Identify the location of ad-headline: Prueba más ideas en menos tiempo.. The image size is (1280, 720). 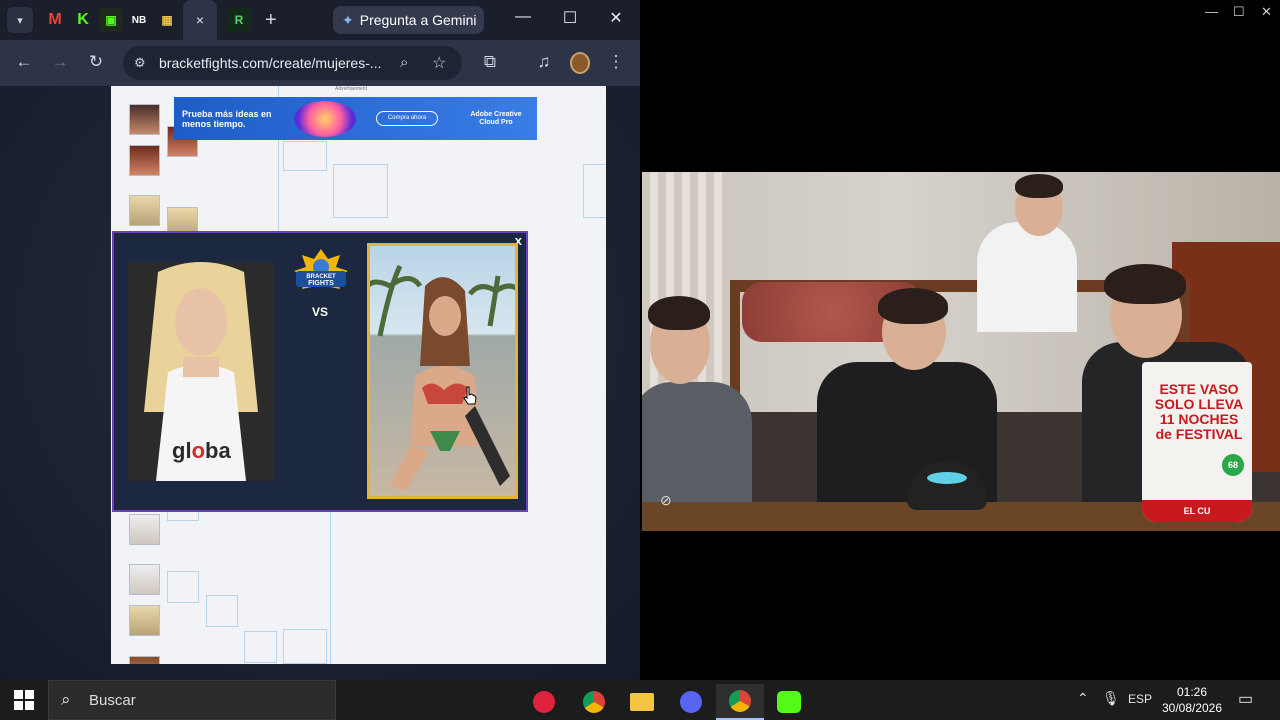
(227, 119).